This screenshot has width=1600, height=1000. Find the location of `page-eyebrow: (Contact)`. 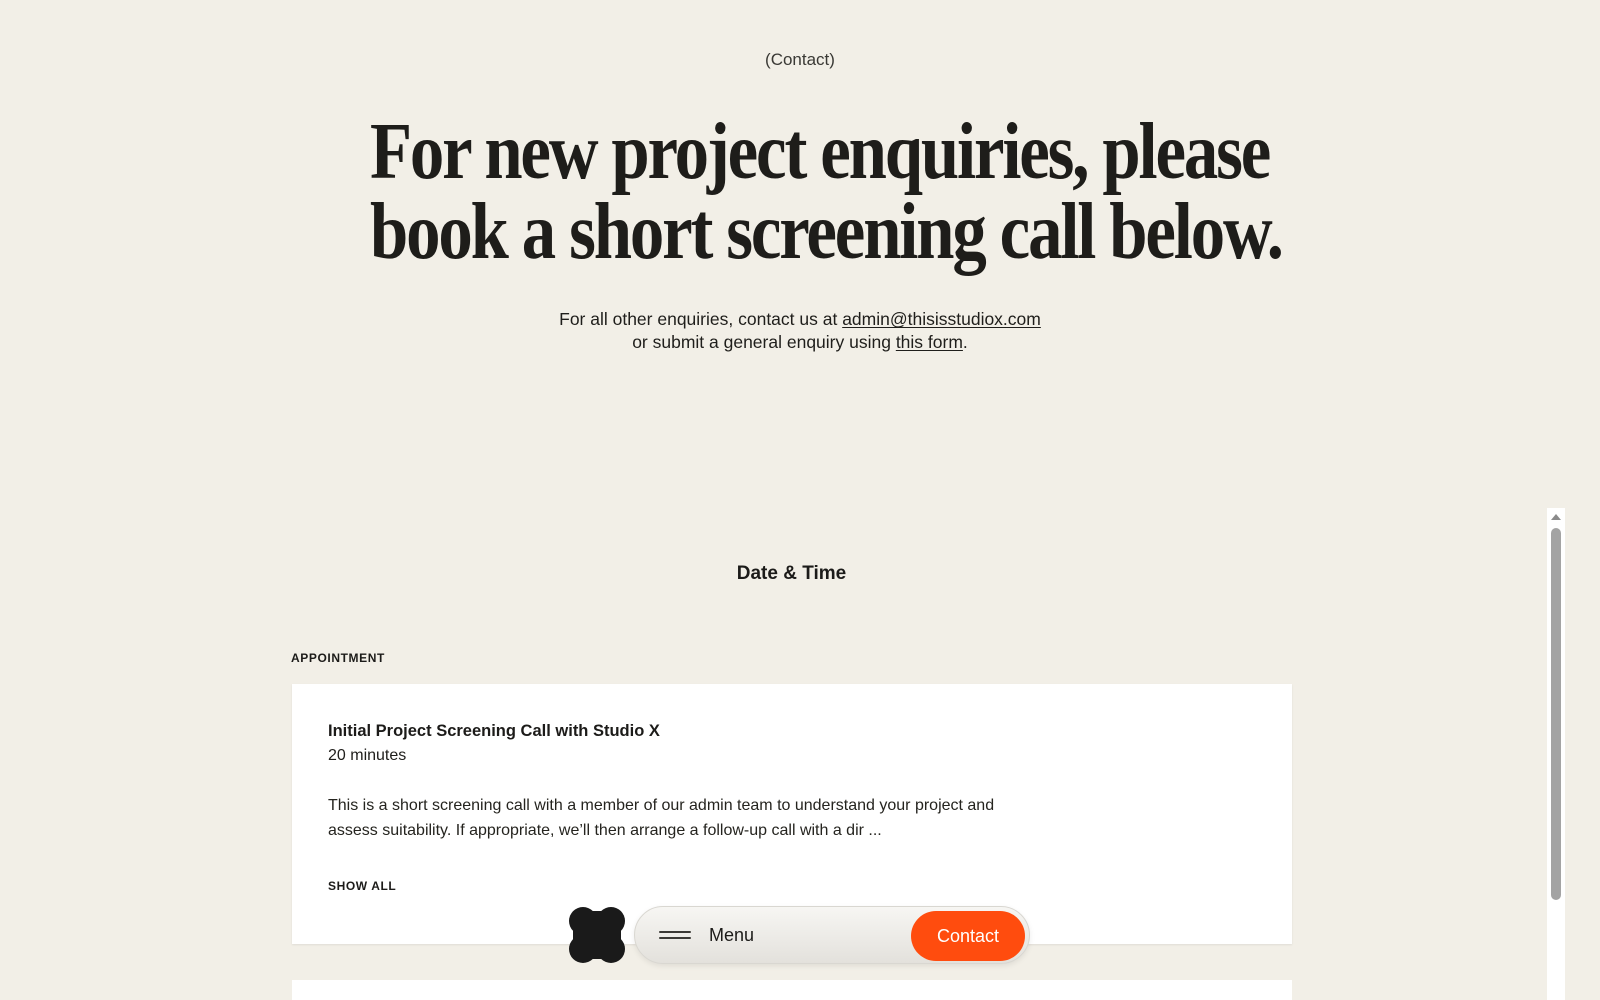

page-eyebrow: (Contact) is located at coordinates (800, 59).